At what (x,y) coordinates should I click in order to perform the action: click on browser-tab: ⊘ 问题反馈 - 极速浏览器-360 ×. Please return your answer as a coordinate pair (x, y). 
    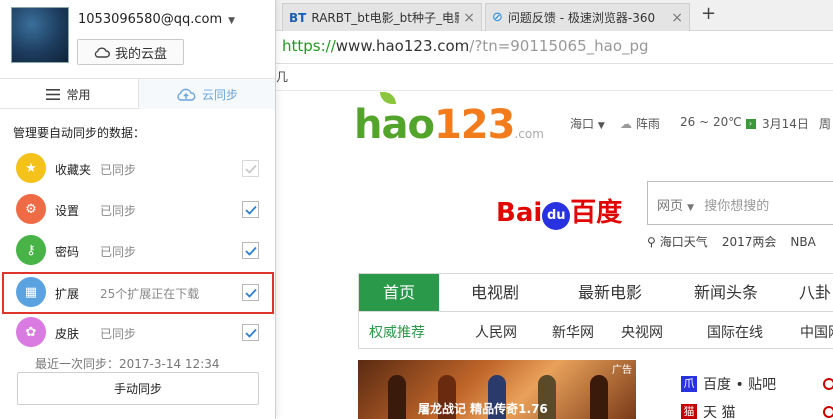
    Looking at the image, I should click on (587, 17).